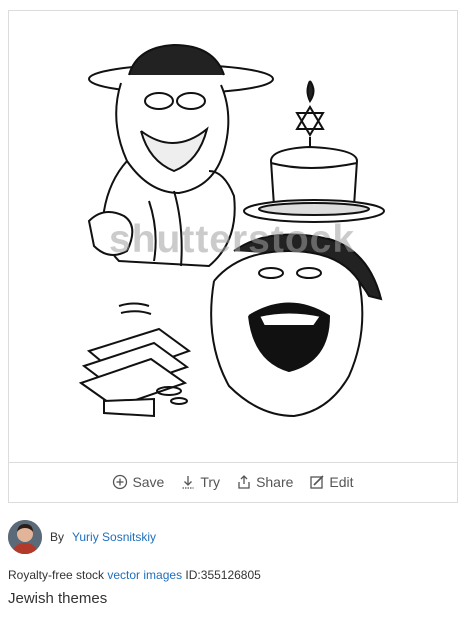  What do you see at coordinates (148, 482) in the screenshot?
I see `save-label: Save` at bounding box center [148, 482].